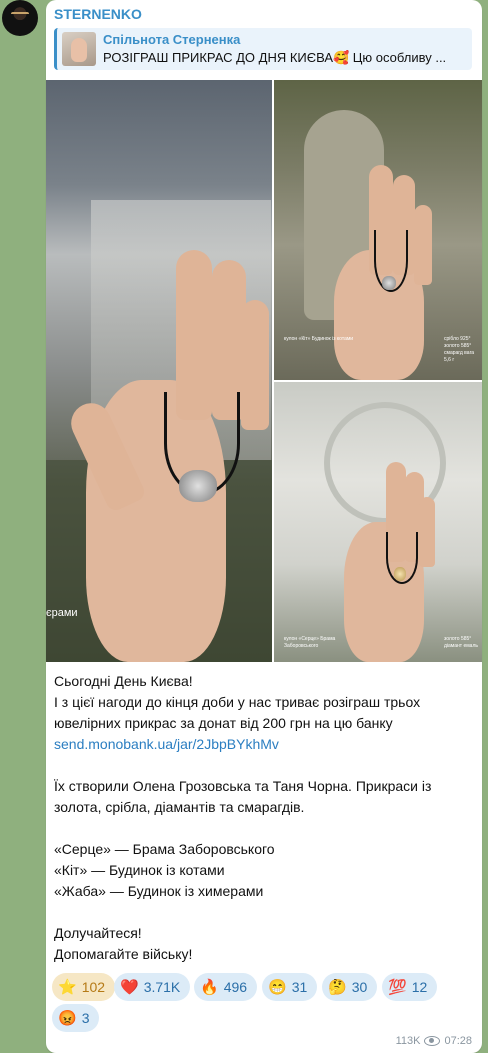 The image size is (488, 1053). Describe the element at coordinates (159, 891) in the screenshot. I see `text-line: «Жаба» — Будинок із химерами` at that location.